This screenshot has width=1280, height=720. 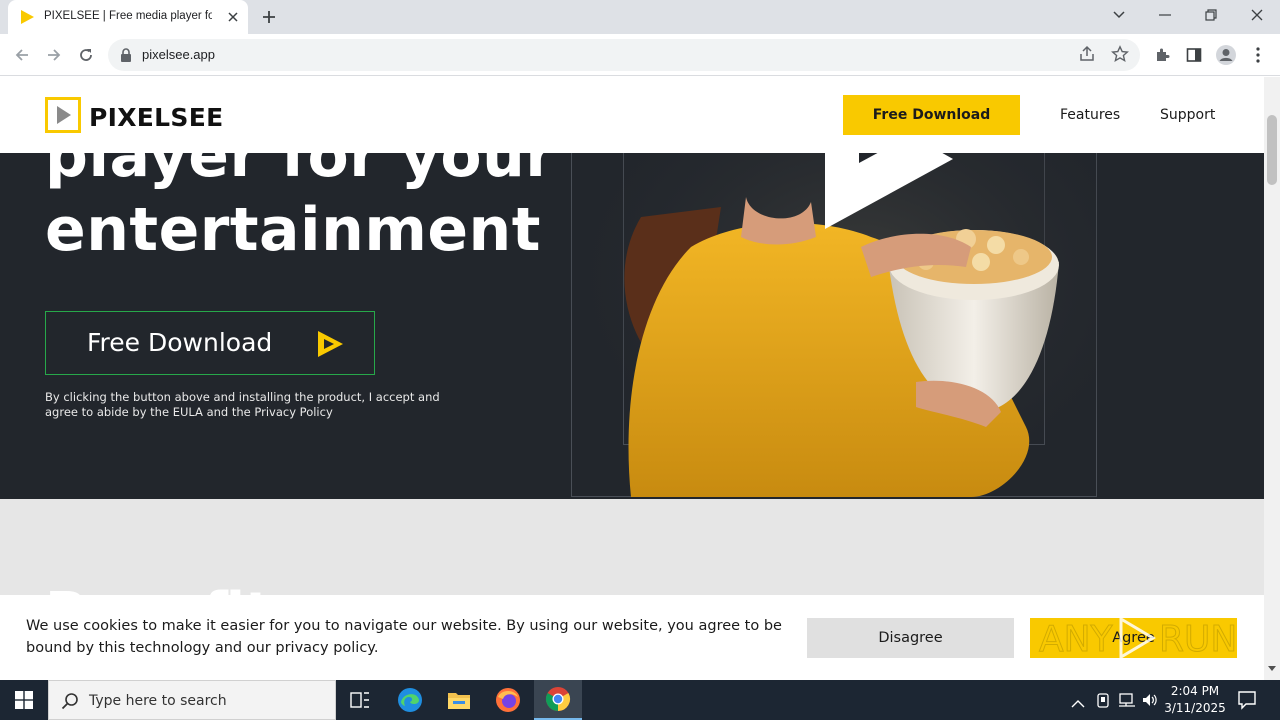 I want to click on side-panel-icon, so click(x=1194, y=55).